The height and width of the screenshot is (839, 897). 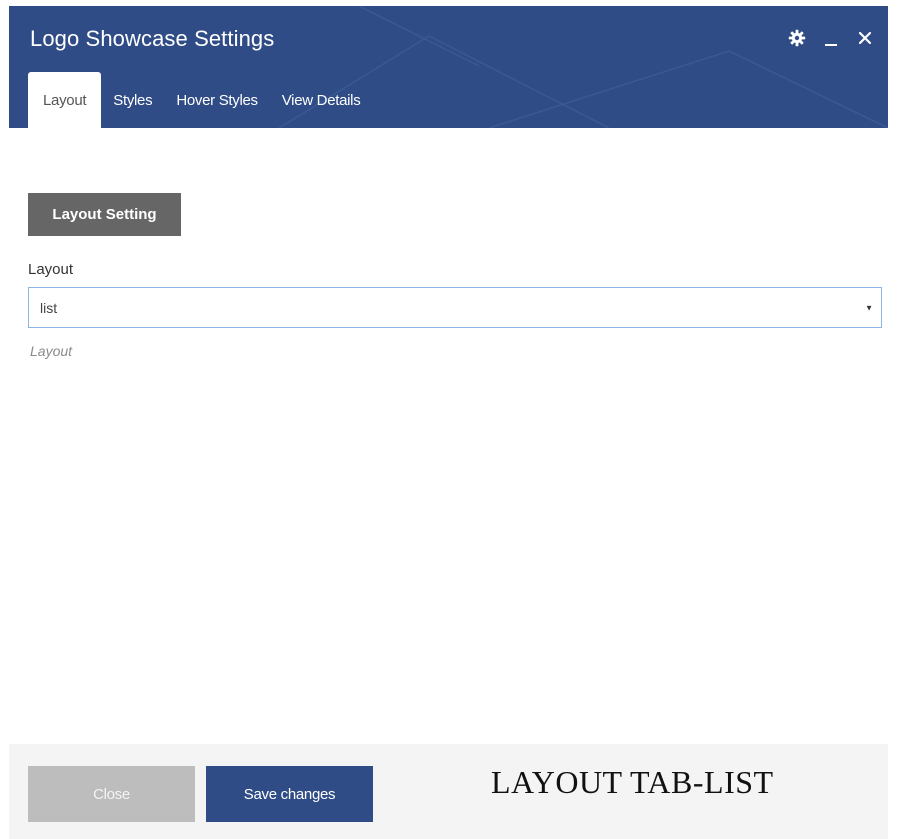 I want to click on layout-select: list ▼, so click(x=455, y=307).